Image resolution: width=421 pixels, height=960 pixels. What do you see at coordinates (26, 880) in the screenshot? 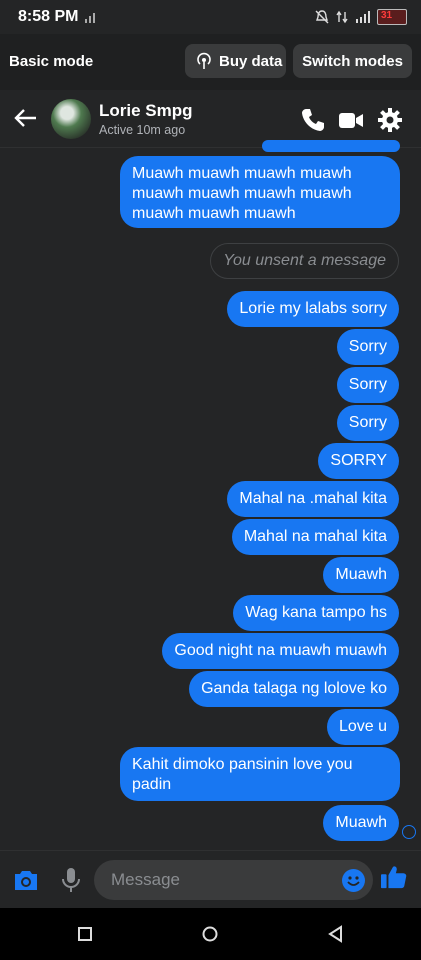
I see `camera-icon` at bounding box center [26, 880].